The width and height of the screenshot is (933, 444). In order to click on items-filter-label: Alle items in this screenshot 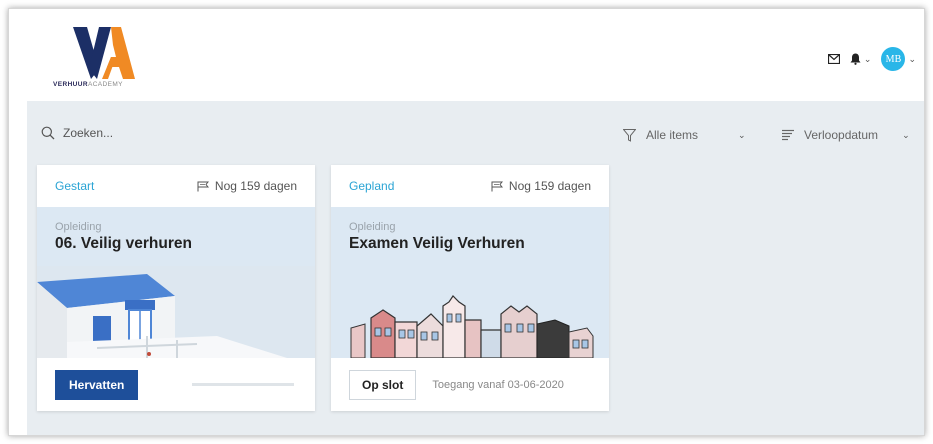, I will do `click(672, 135)`.